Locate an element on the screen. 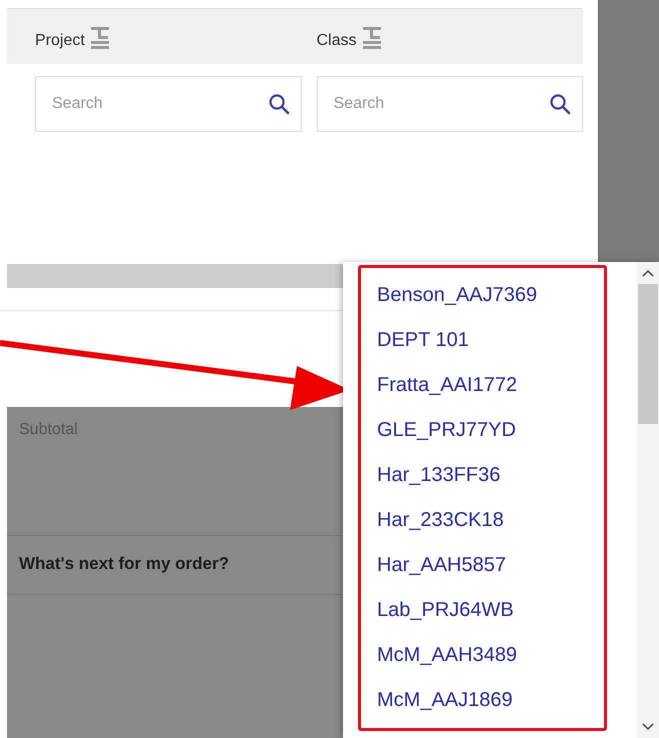  dropdown-option: McM_AAJ1869 is located at coordinates (490, 700).